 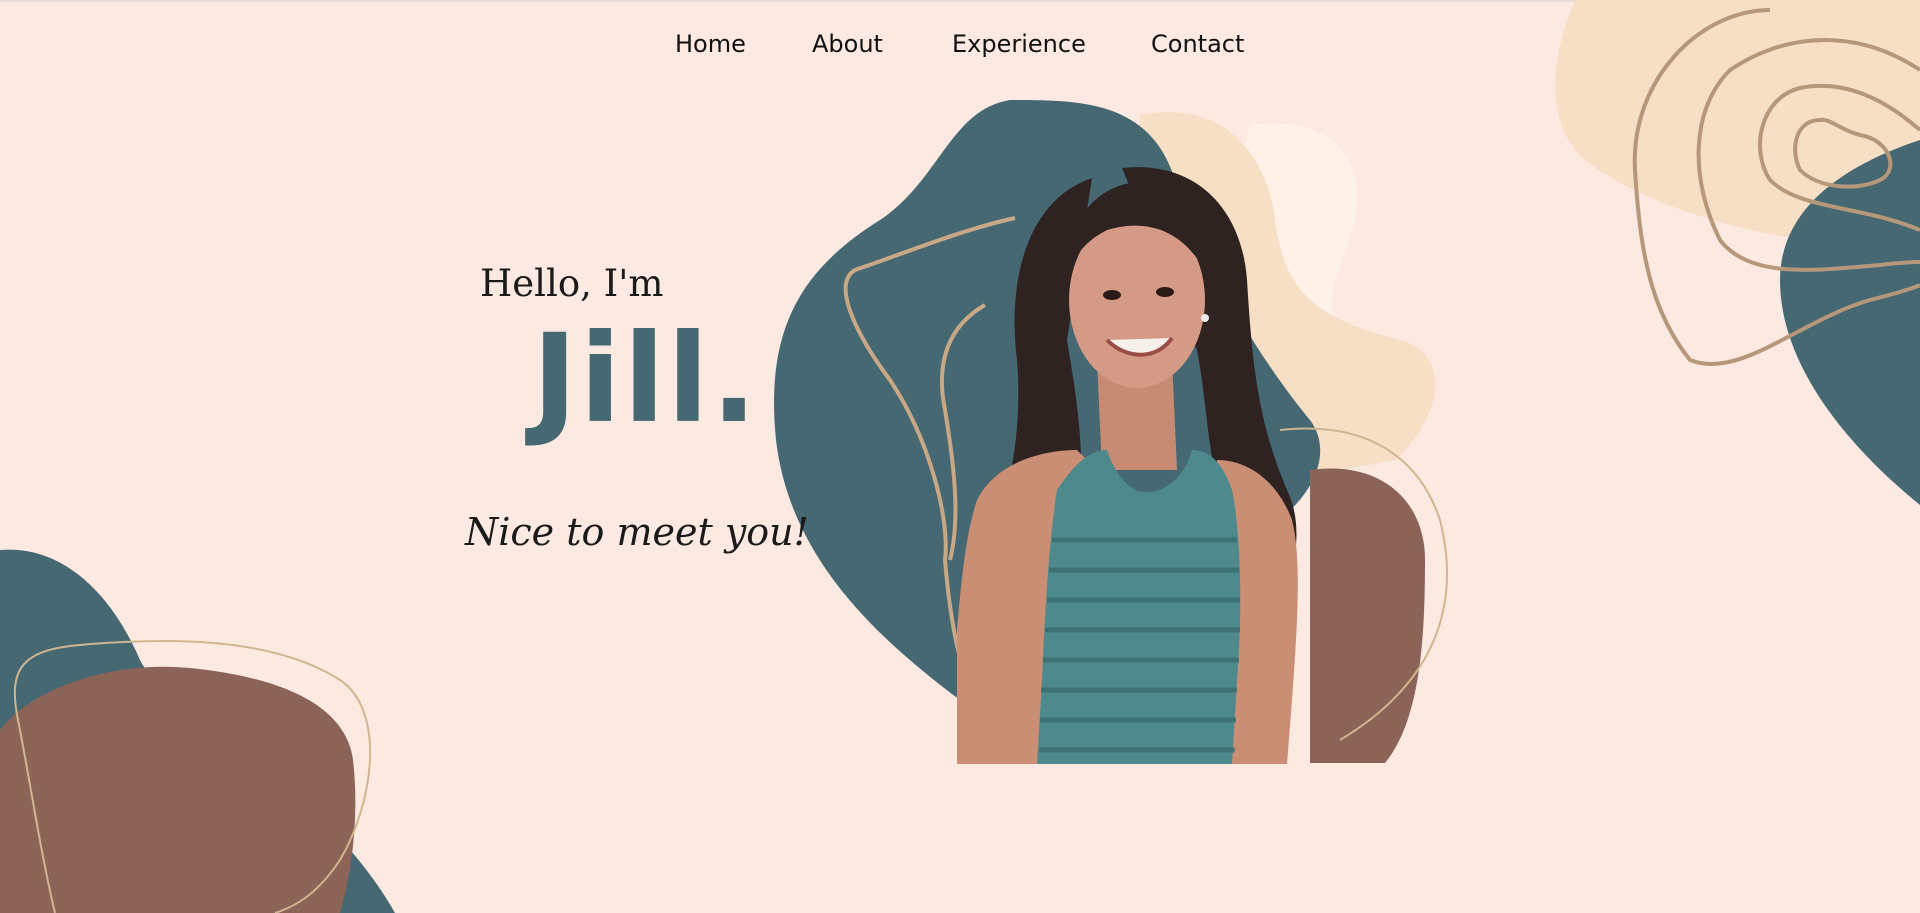 What do you see at coordinates (847, 44) in the screenshot?
I see `nav-about-link: About` at bounding box center [847, 44].